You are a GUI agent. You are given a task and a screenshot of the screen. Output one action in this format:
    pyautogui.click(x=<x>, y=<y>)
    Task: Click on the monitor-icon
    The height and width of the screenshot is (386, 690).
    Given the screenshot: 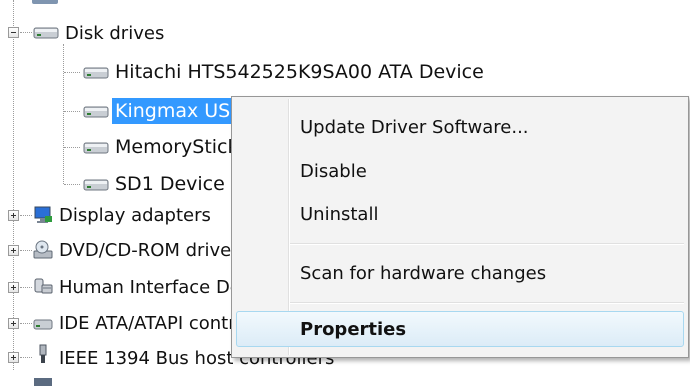 What is the action you would take?
    pyautogui.click(x=43, y=214)
    